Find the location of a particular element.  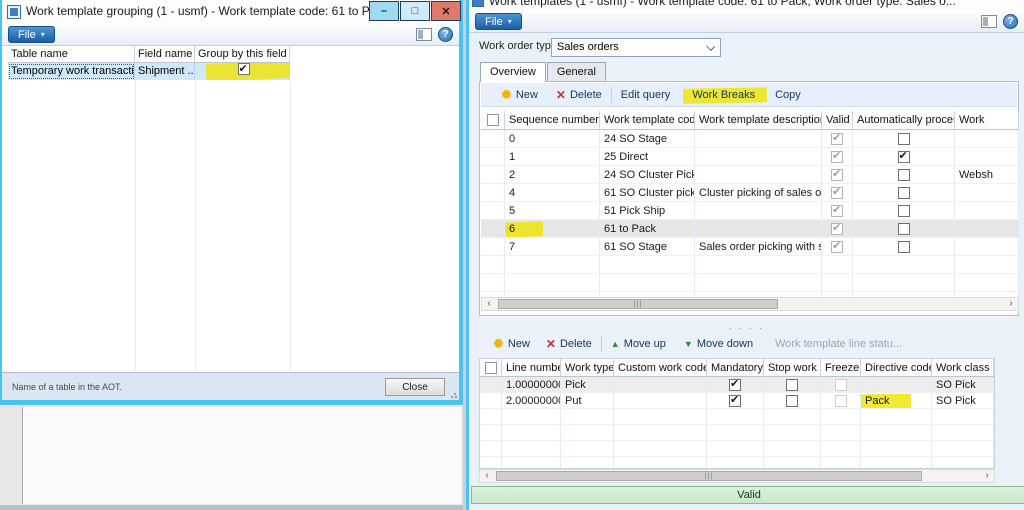

tab-general: General is located at coordinates (576, 71).